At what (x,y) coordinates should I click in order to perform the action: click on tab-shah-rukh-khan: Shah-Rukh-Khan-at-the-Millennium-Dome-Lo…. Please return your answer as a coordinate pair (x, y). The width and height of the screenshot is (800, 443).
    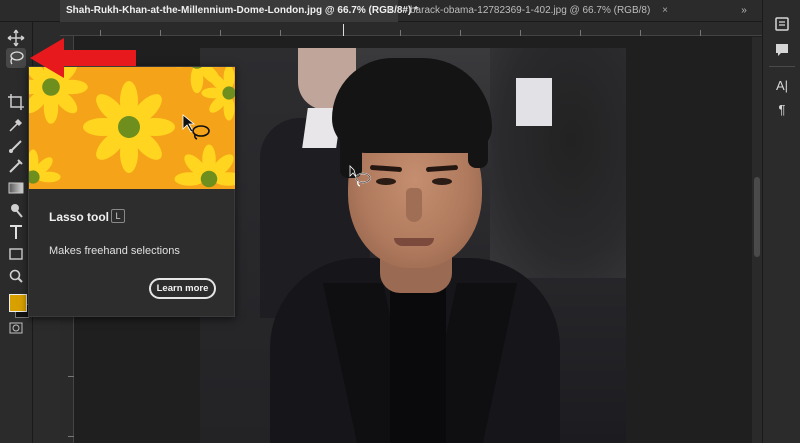
    Looking at the image, I should click on (239, 11).